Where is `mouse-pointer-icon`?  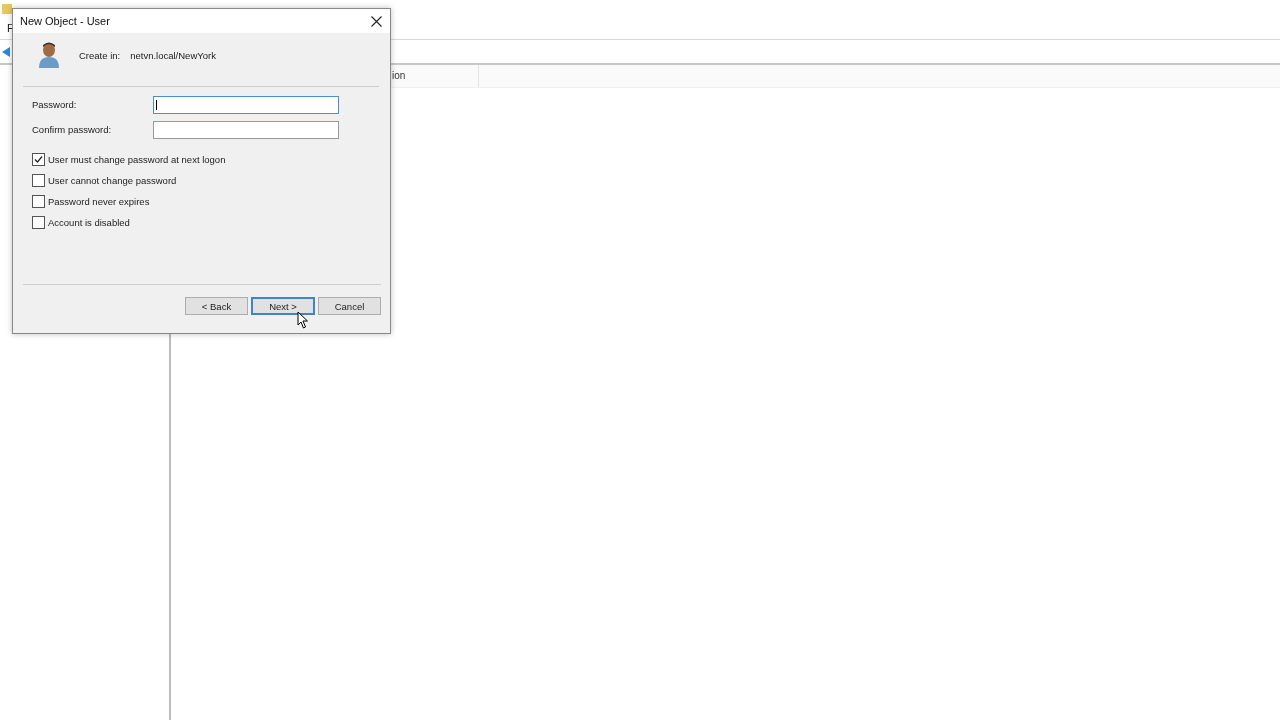 mouse-pointer-icon is located at coordinates (303, 320).